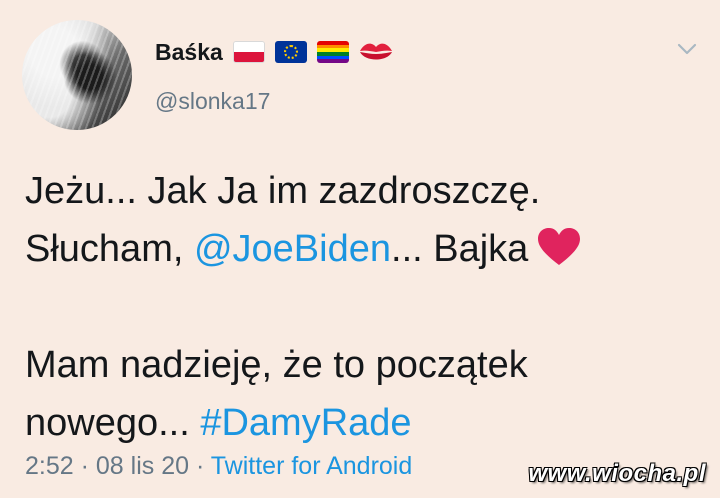  I want to click on heart-icon, so click(559, 246).